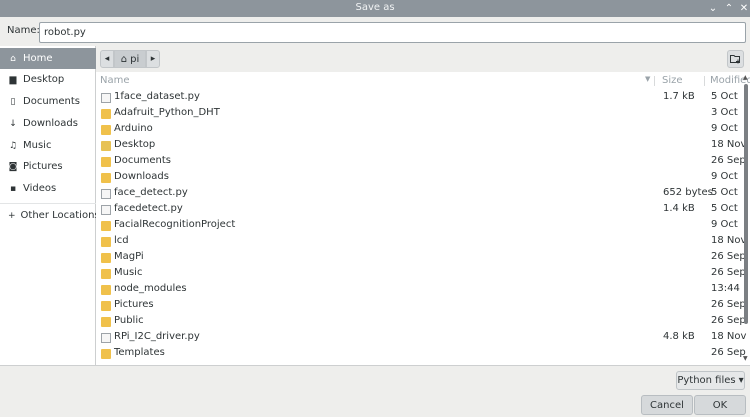 The width and height of the screenshot is (750, 417). I want to click on scrollbar-thumb, so click(746, 204).